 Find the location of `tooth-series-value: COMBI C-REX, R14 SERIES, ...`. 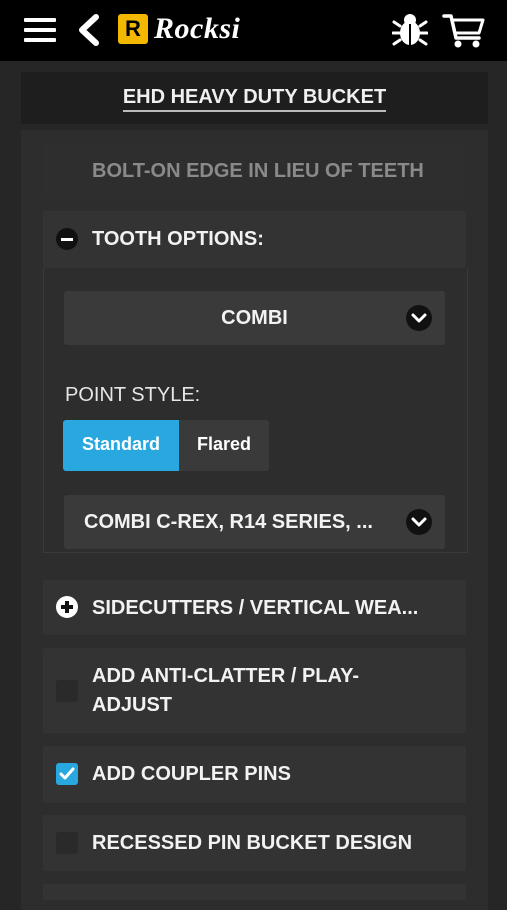

tooth-series-value: COMBI C-REX, R14 SERIES, ... is located at coordinates (228, 522).